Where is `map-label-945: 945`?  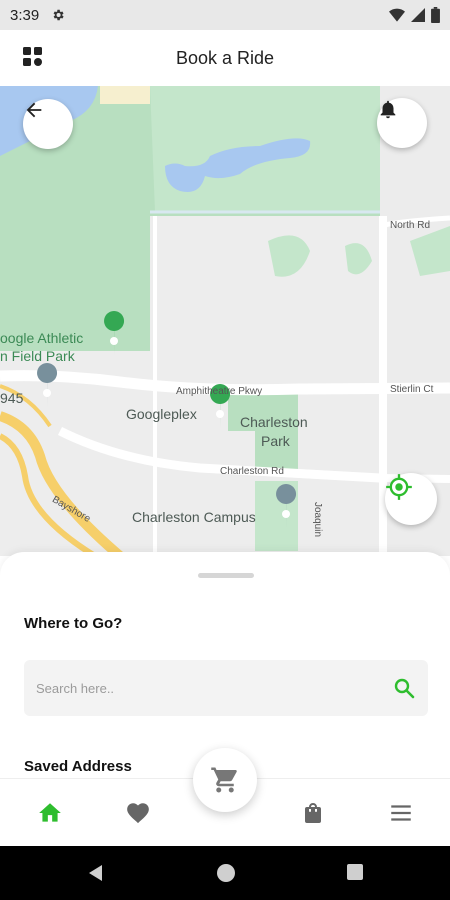 map-label-945: 945 is located at coordinates (12, 398).